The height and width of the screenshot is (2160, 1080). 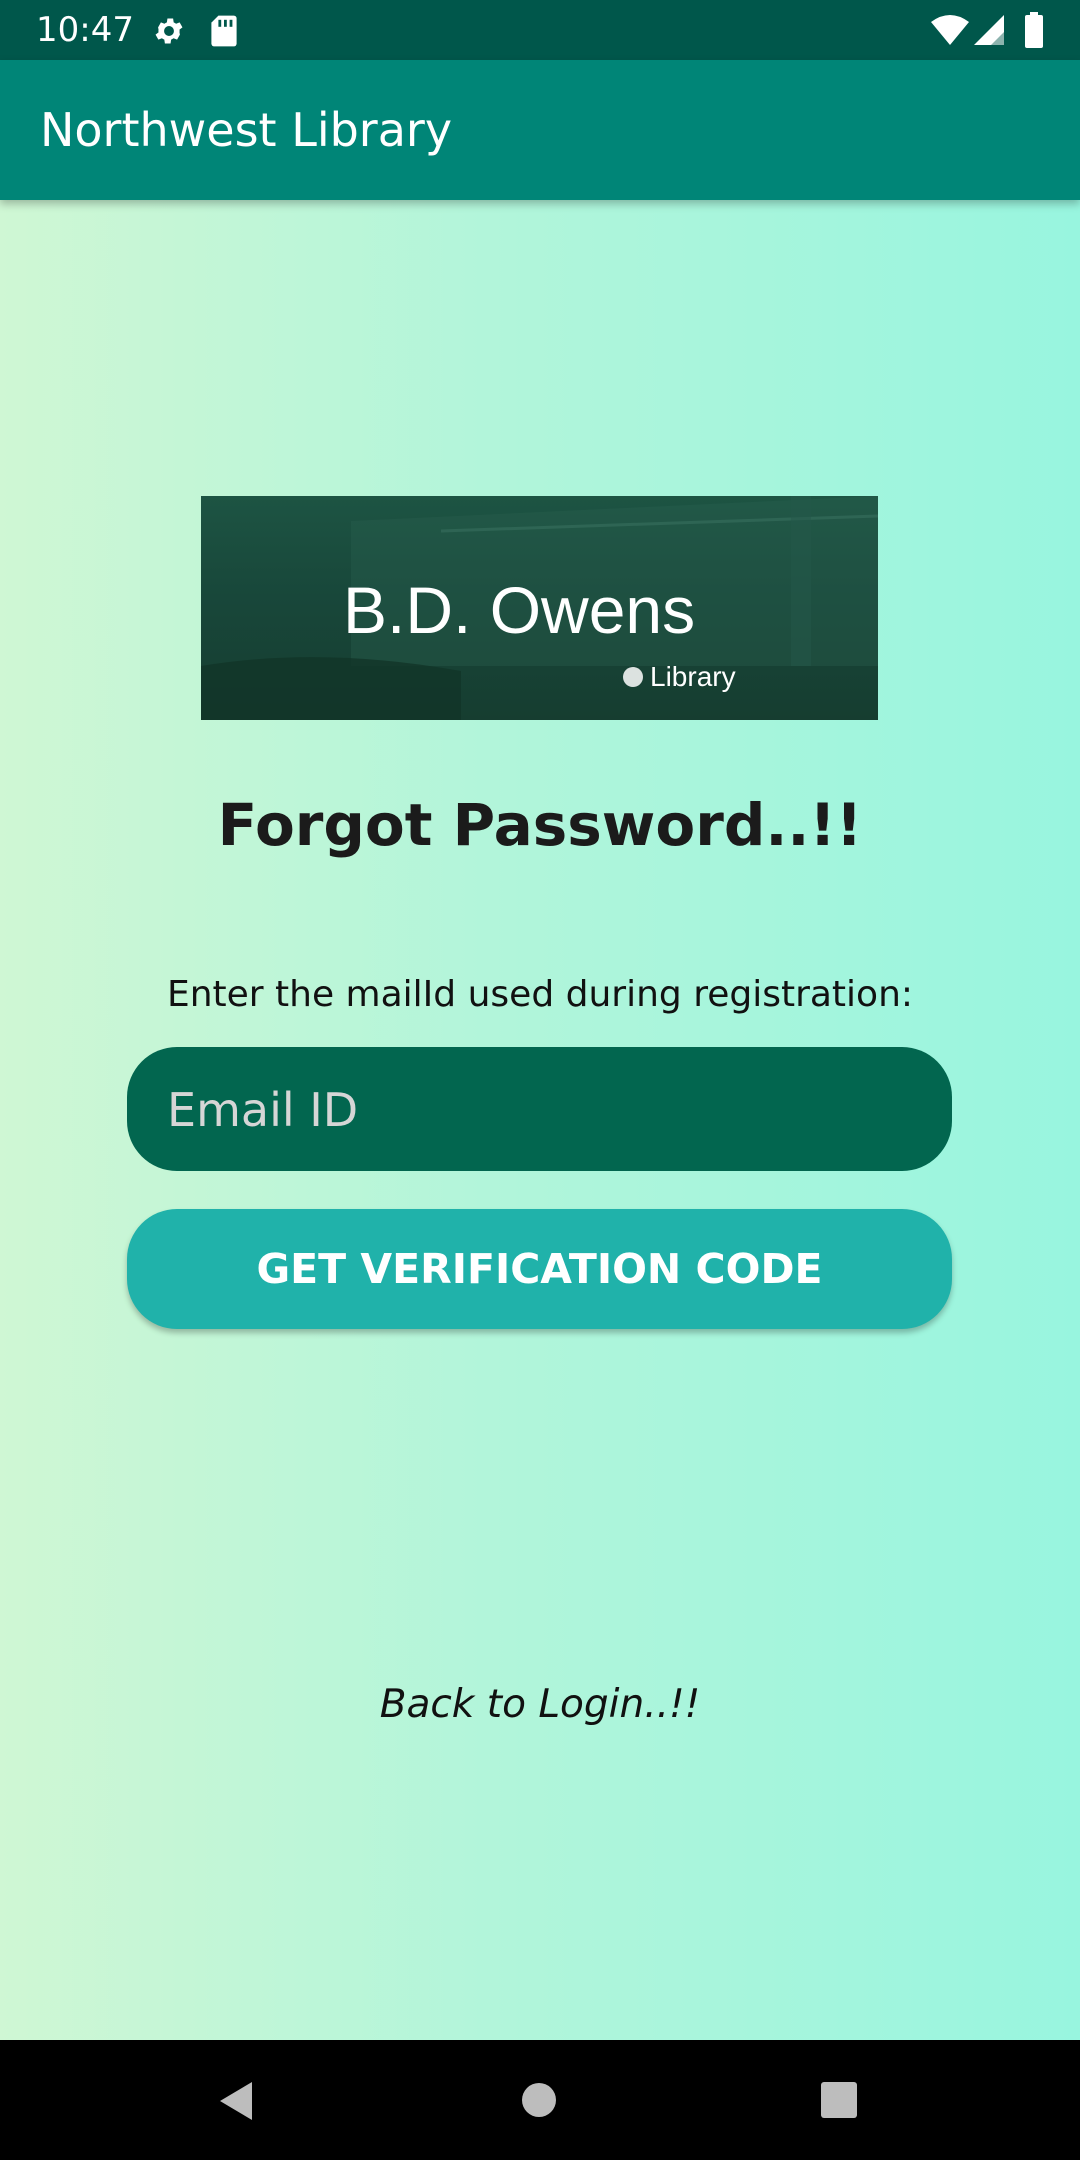 What do you see at coordinates (540, 130) in the screenshot?
I see `app-bar: Northwest Library` at bounding box center [540, 130].